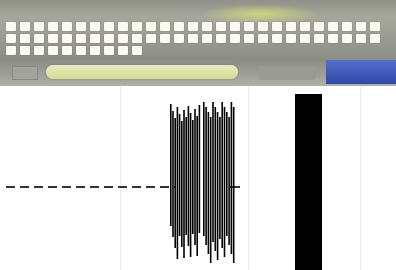  I want to click on waveform-solid-bar, so click(308, 182).